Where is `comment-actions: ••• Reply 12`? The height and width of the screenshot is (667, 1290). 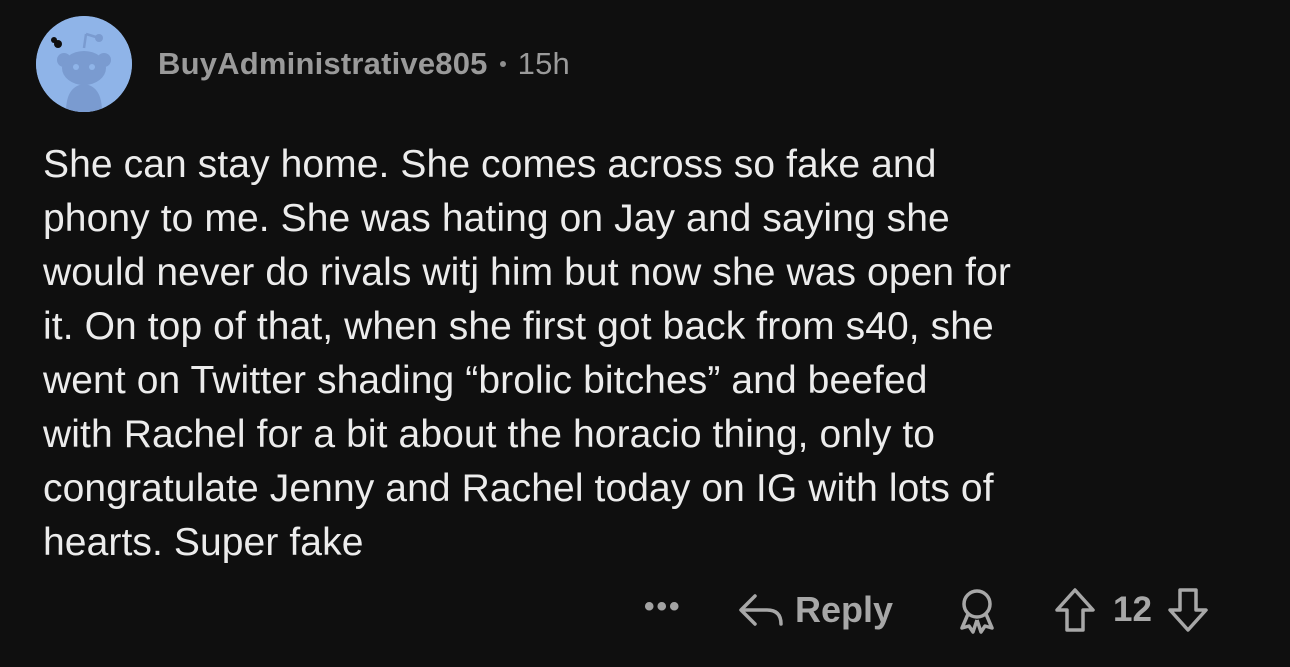
comment-actions: ••• Reply 12 is located at coordinates (645, 610).